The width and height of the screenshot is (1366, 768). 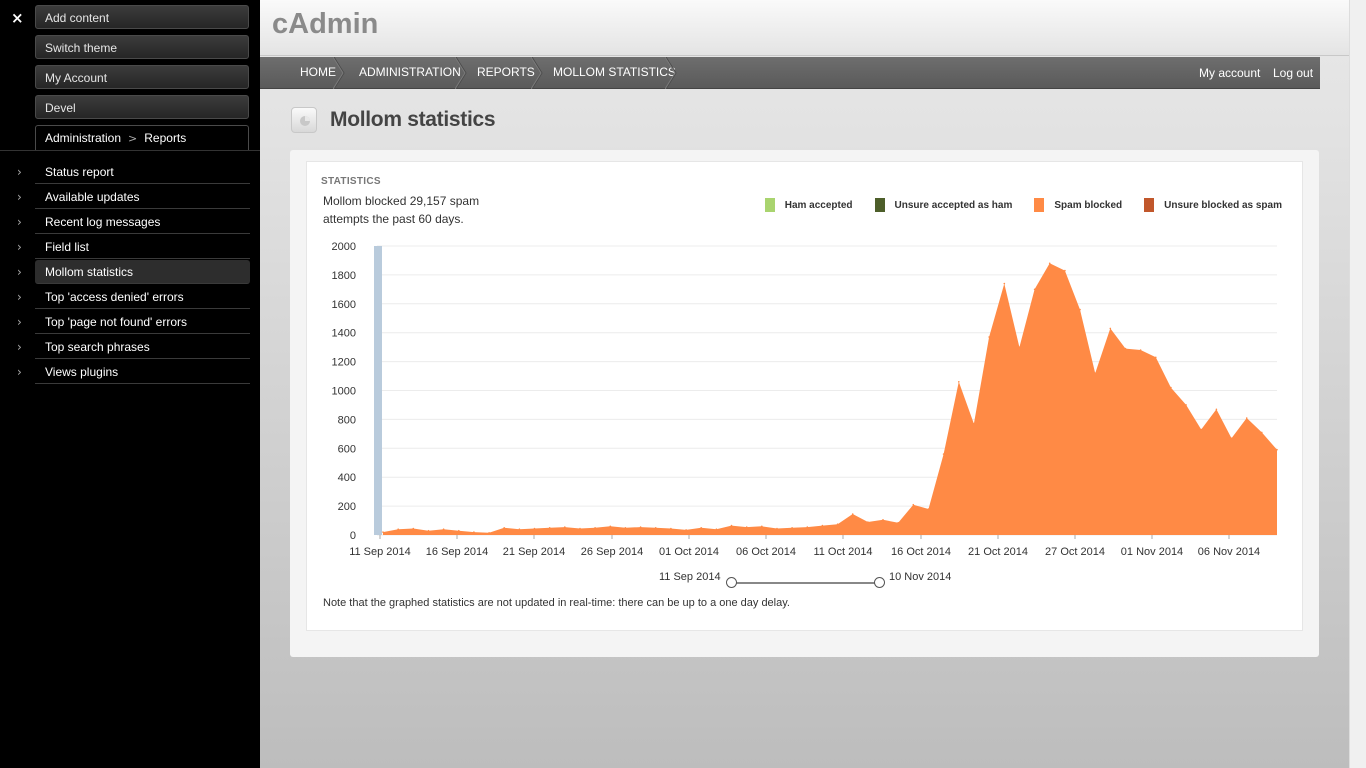 I want to click on y-tick-label: 600, so click(x=347, y=449).